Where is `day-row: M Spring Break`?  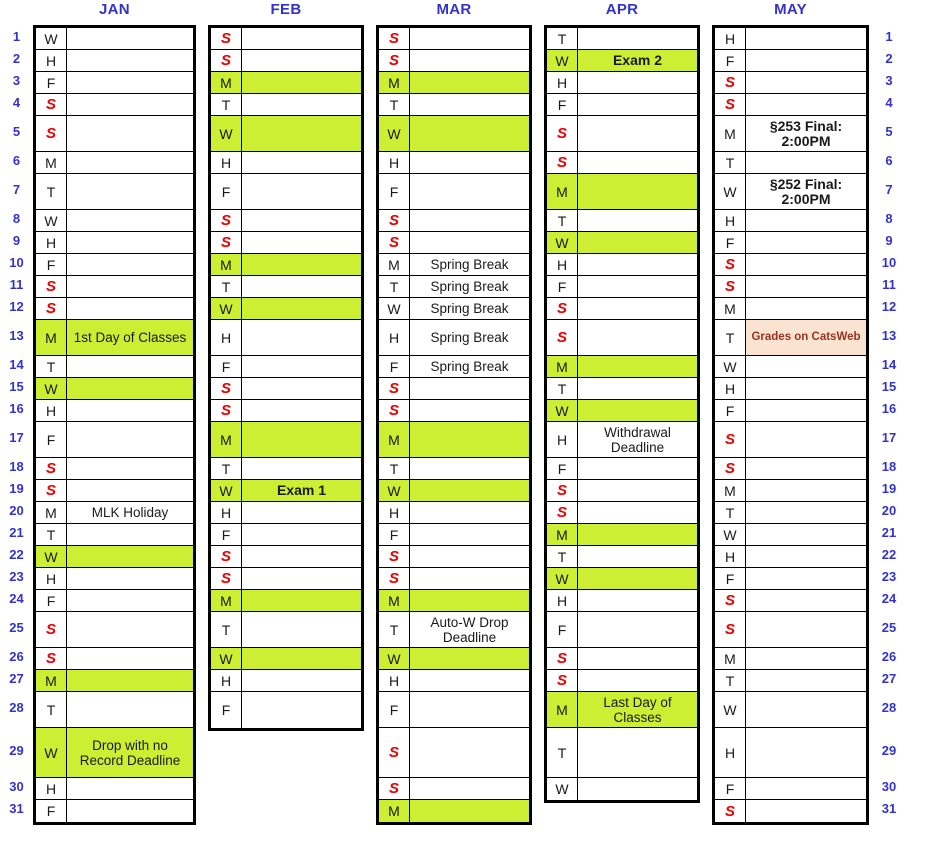
day-row: M Spring Break is located at coordinates (454, 265).